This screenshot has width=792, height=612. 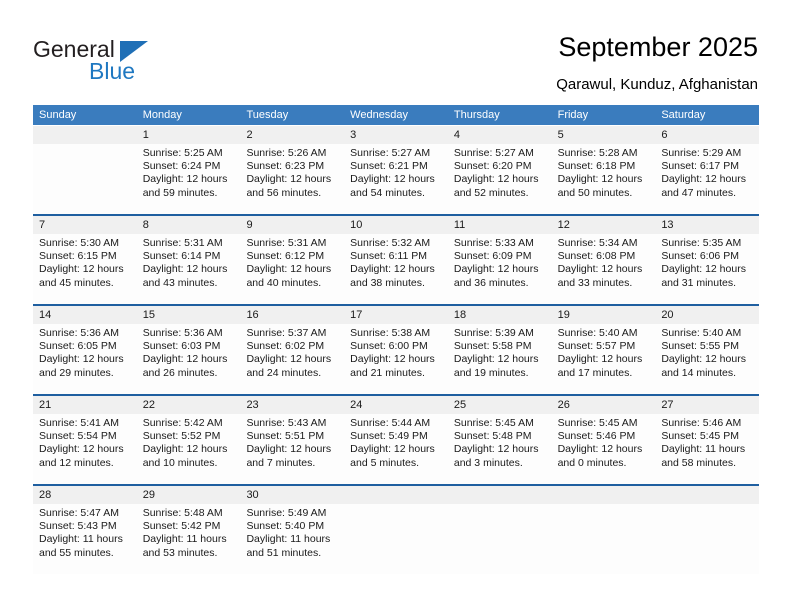 What do you see at coordinates (78, 346) in the screenshot?
I see `sunset-time: Sunset: 6:05 PM` at bounding box center [78, 346].